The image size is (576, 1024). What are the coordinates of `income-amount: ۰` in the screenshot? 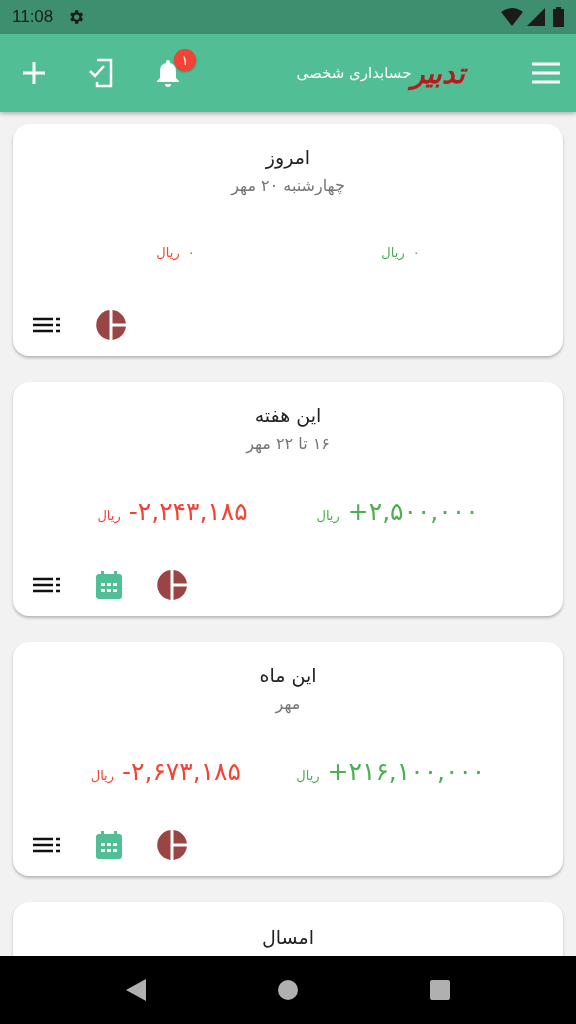 It's located at (416, 252).